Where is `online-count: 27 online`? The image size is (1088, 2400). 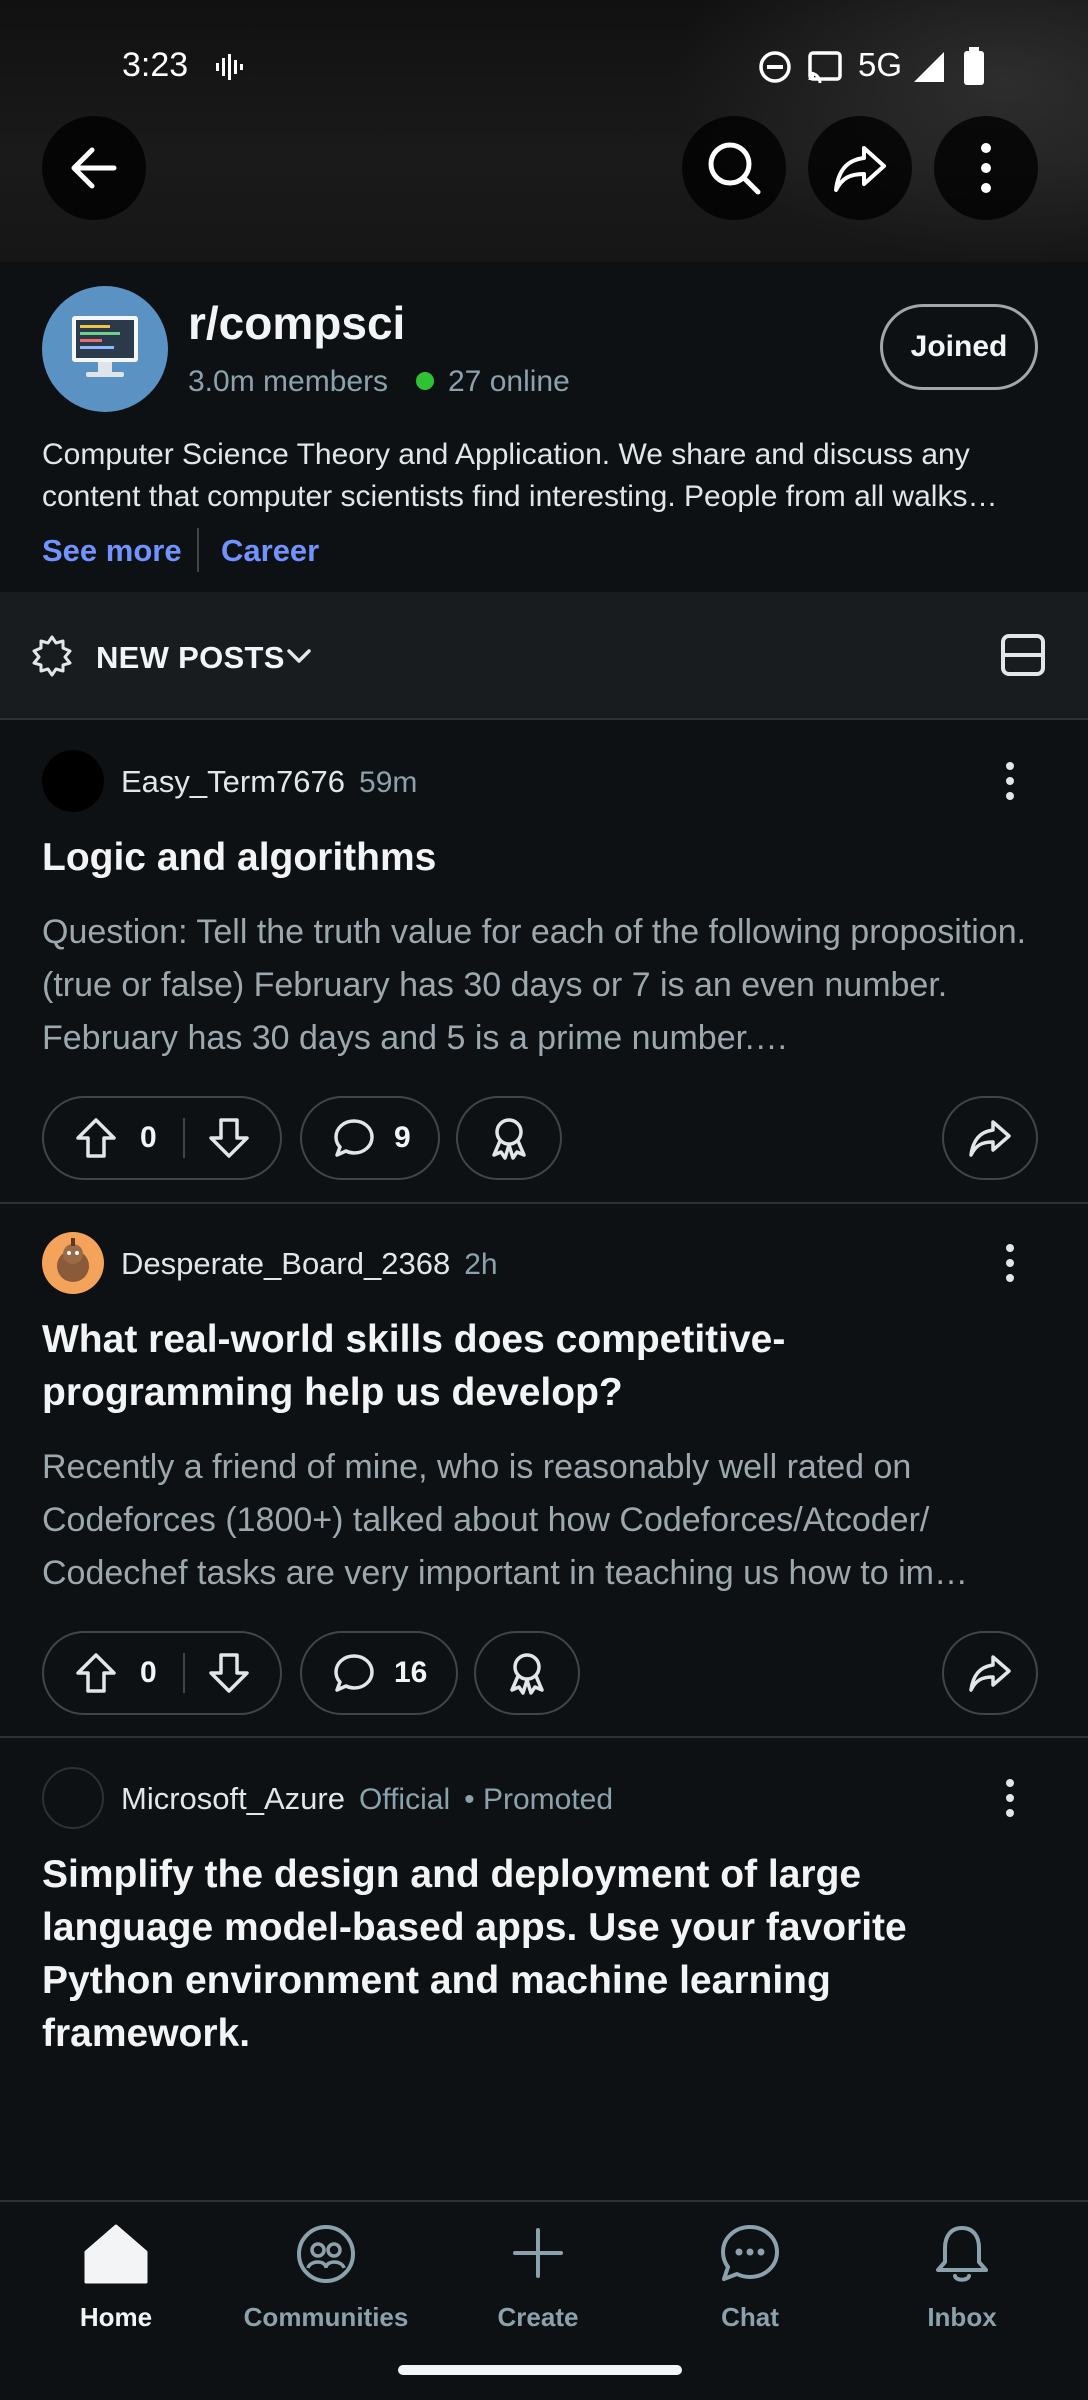 online-count: 27 online is located at coordinates (509, 381).